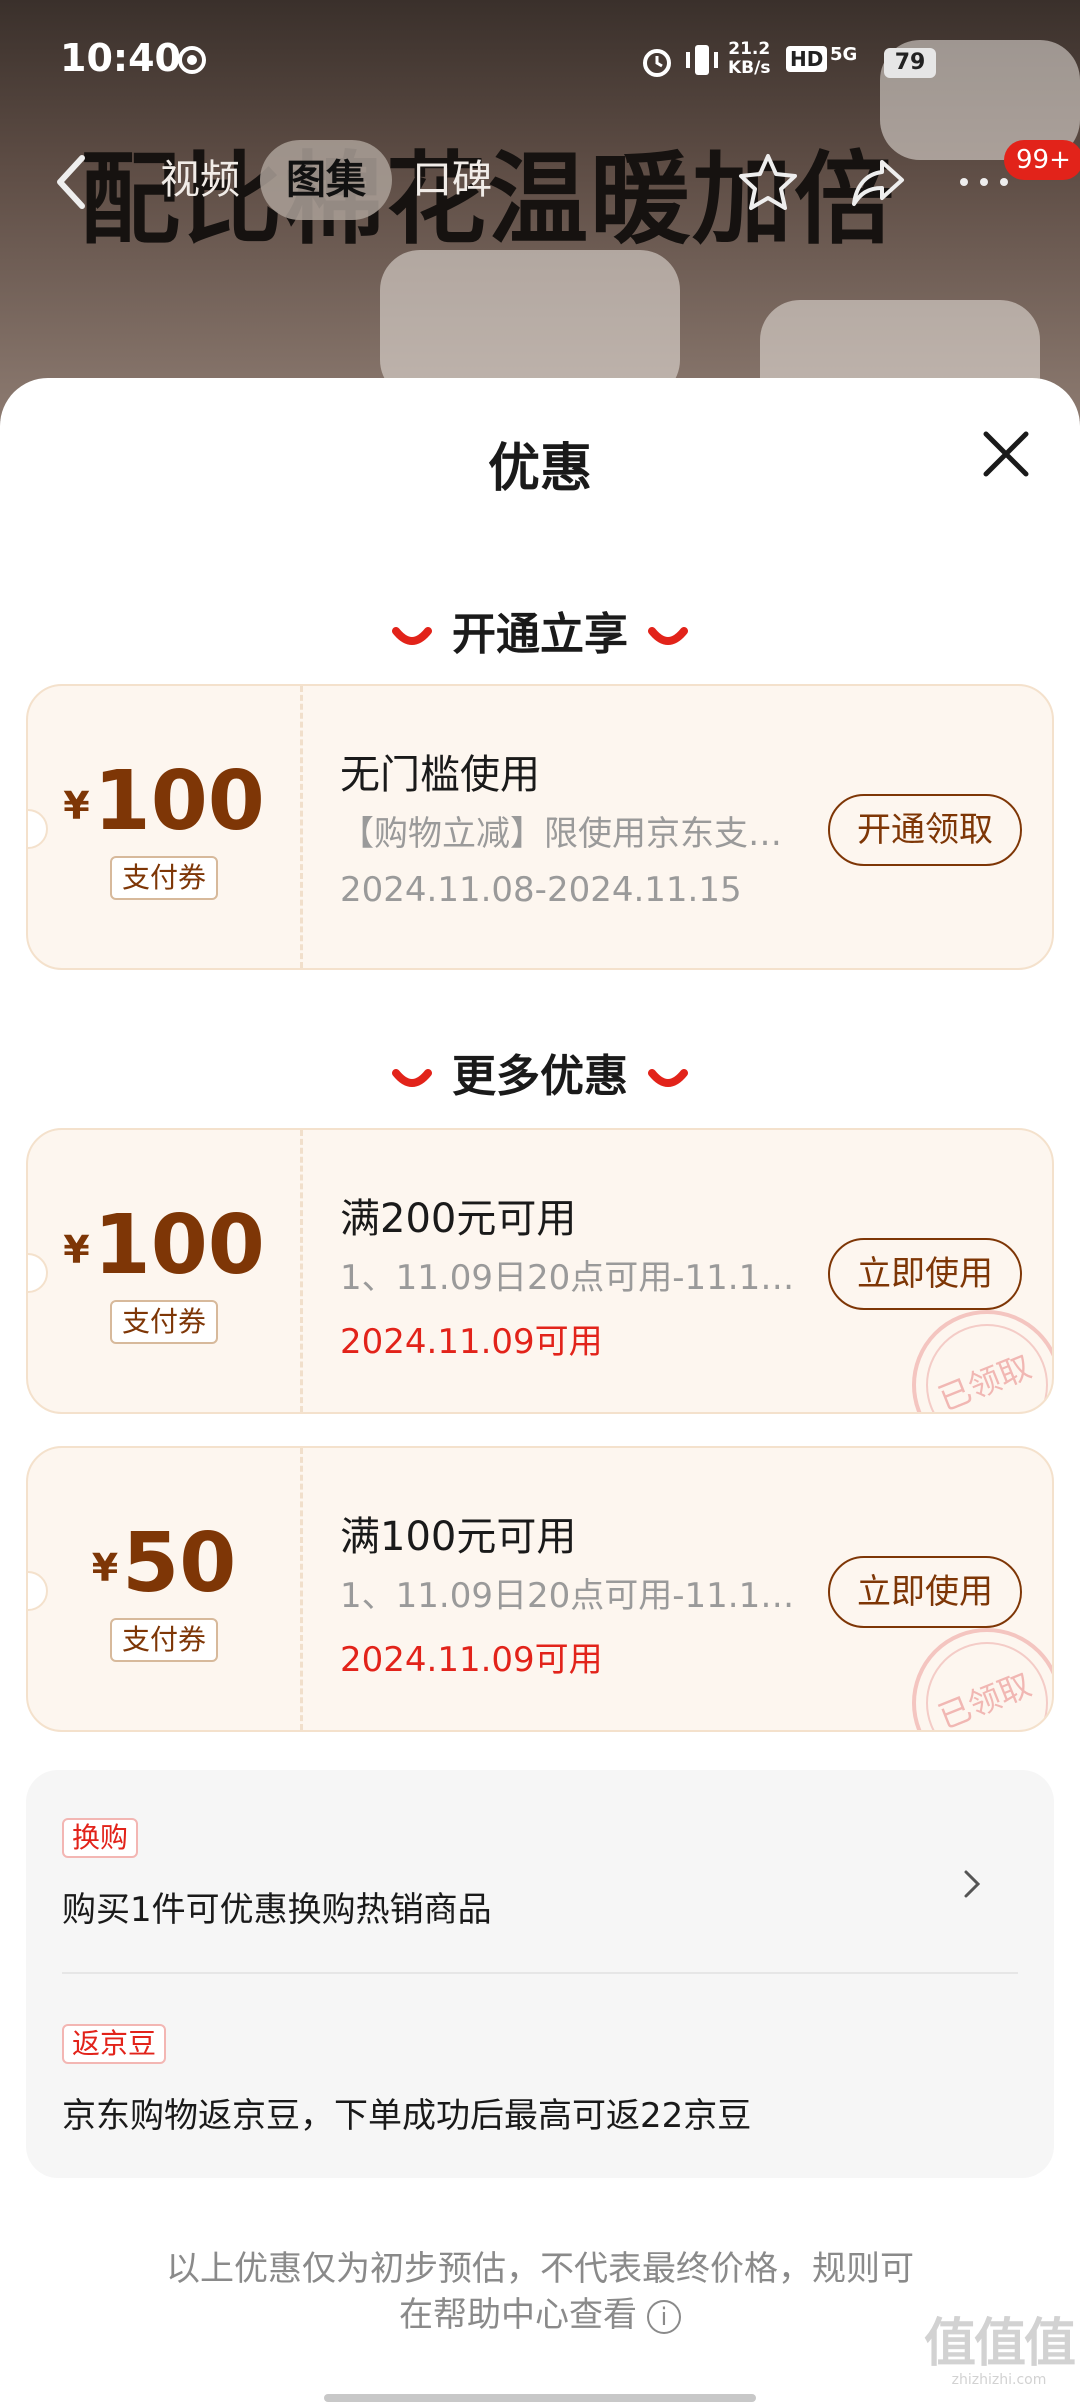 This screenshot has height=2408, width=1080. What do you see at coordinates (100, 1838) in the screenshot?
I see `trade-in-tag: 换购` at bounding box center [100, 1838].